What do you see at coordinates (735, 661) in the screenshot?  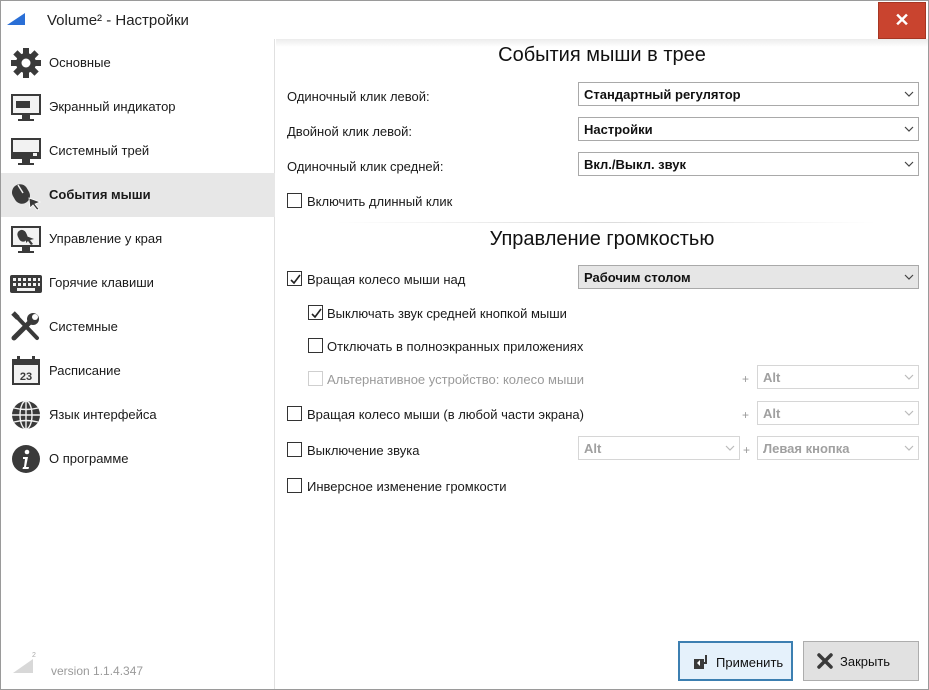 I see `apply-button: Применить` at bounding box center [735, 661].